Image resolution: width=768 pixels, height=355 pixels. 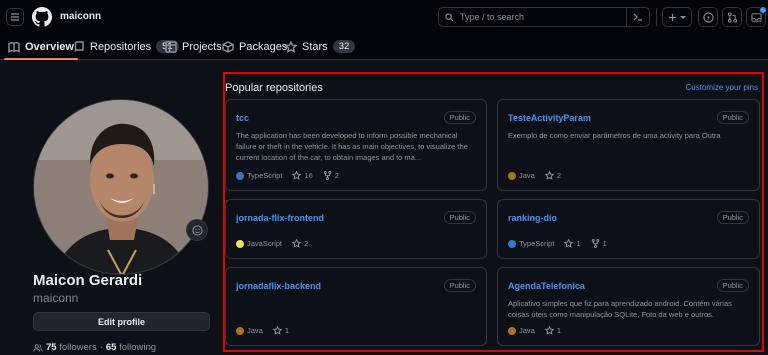 I want to click on pull-request-icon, so click(x=732, y=17).